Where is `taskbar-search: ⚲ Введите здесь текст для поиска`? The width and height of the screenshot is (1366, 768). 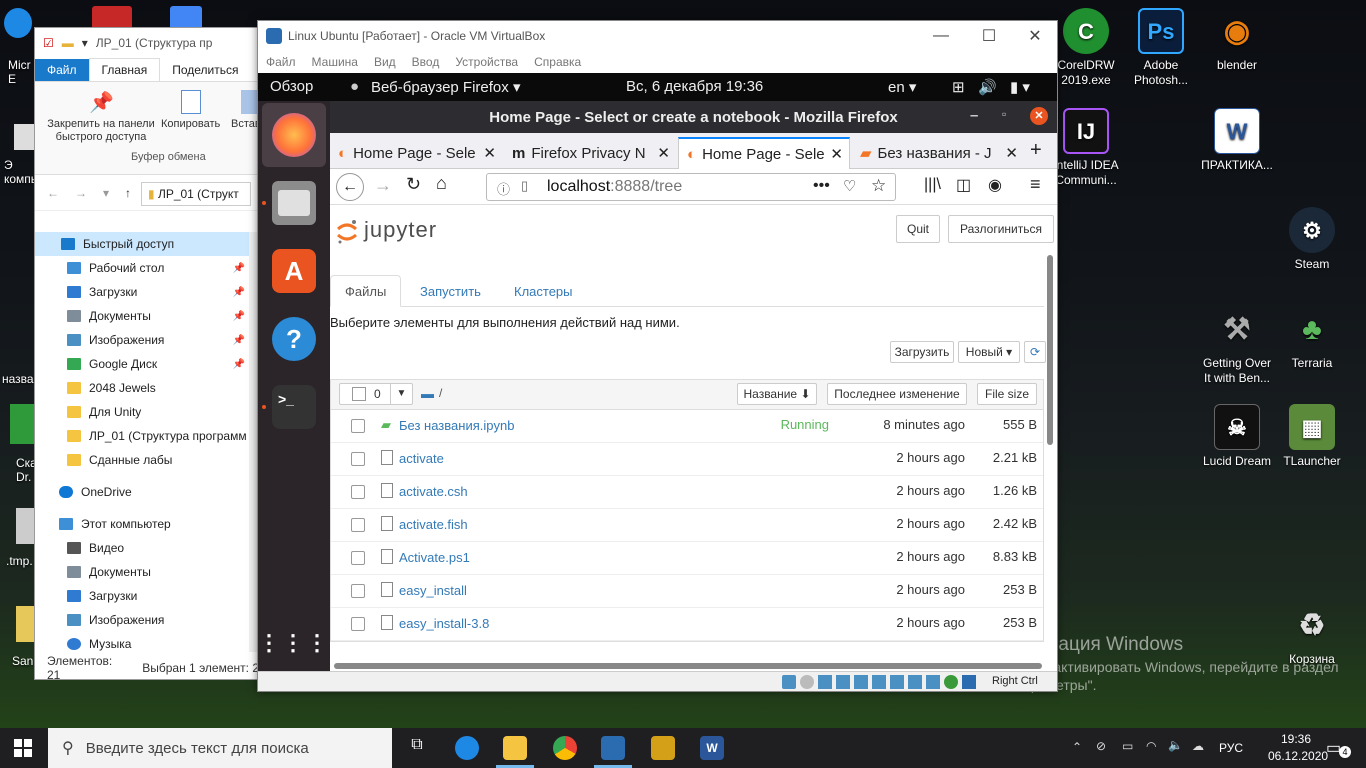
taskbar-search: ⚲ Введите здесь текст для поиска is located at coordinates (220, 748).